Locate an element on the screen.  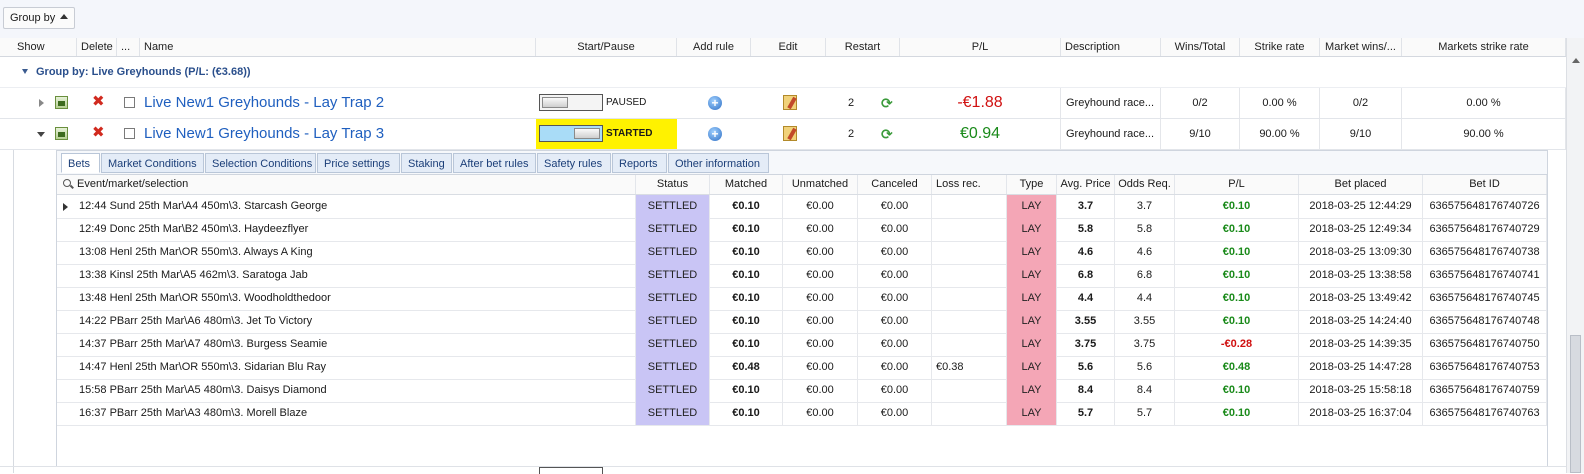
collapse-group-icon is located at coordinates (25, 71).